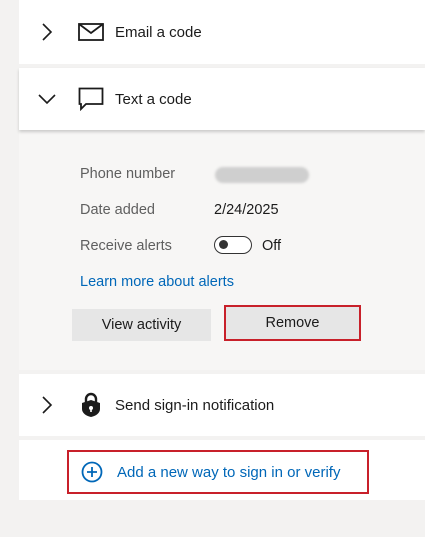  I want to click on phone-number-label: Phone number, so click(128, 174).